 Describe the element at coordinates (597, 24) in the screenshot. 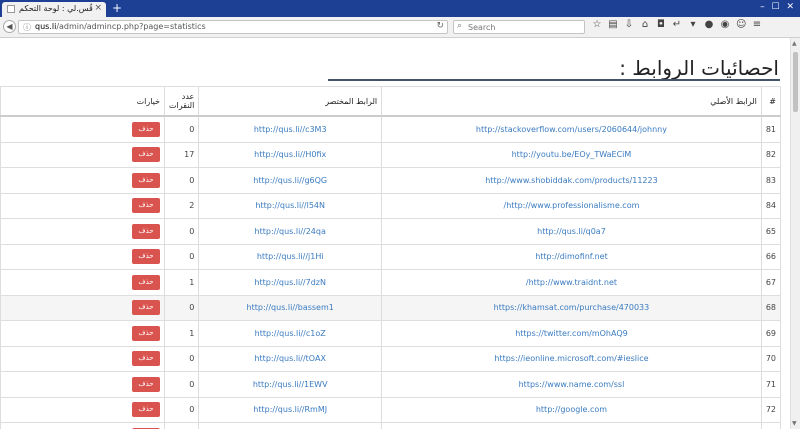

I see `star-icon: ☆` at that location.